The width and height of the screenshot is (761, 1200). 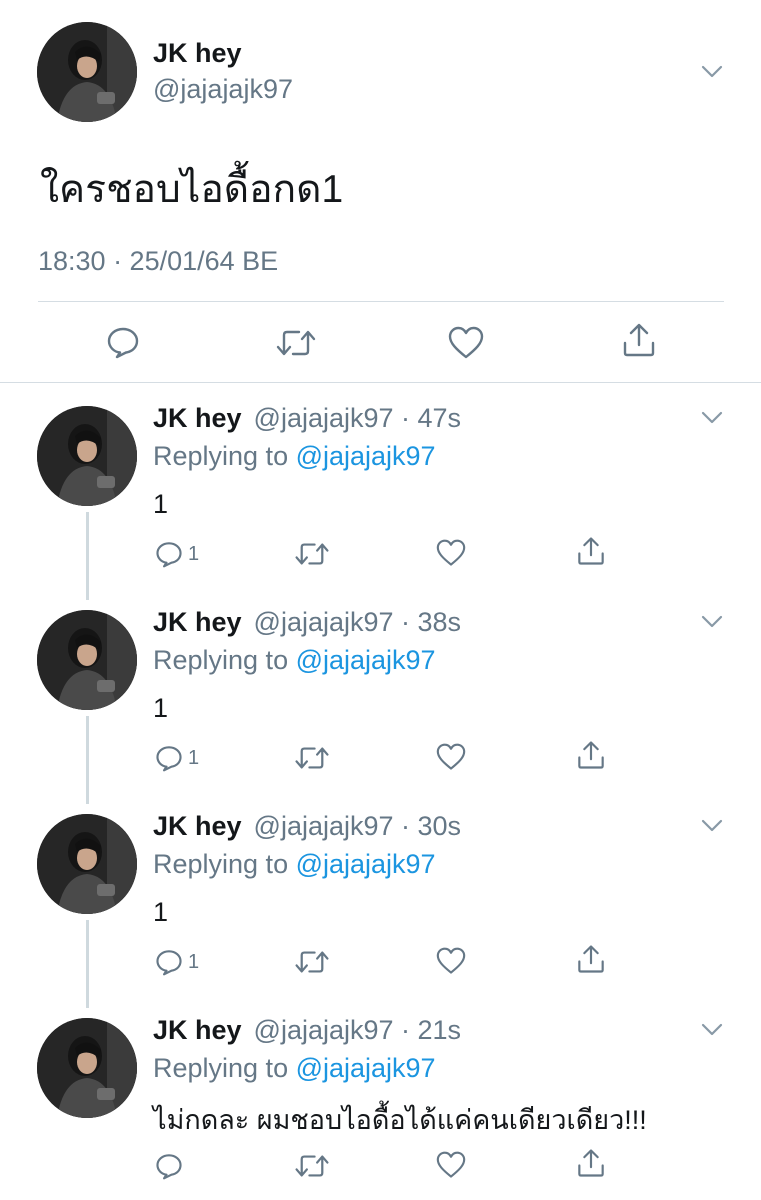 I want to click on author-handle-time: @jajajajk97 · 47s, so click(x=358, y=418).